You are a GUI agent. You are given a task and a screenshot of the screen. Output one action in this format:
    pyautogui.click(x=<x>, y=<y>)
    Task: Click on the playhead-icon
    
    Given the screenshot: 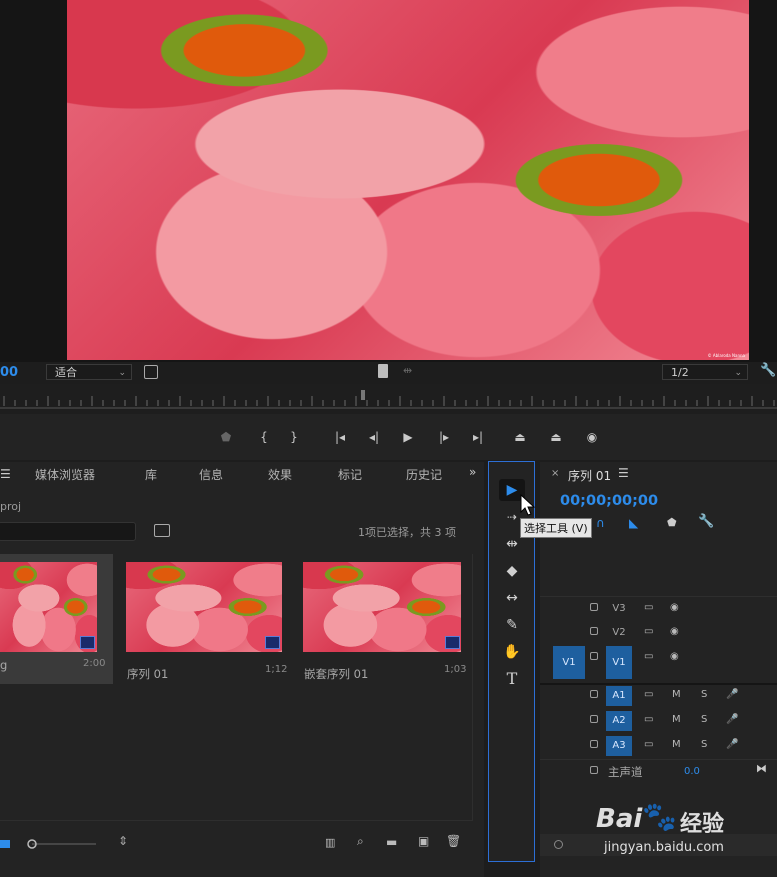 What is the action you would take?
    pyautogui.click(x=363, y=395)
    